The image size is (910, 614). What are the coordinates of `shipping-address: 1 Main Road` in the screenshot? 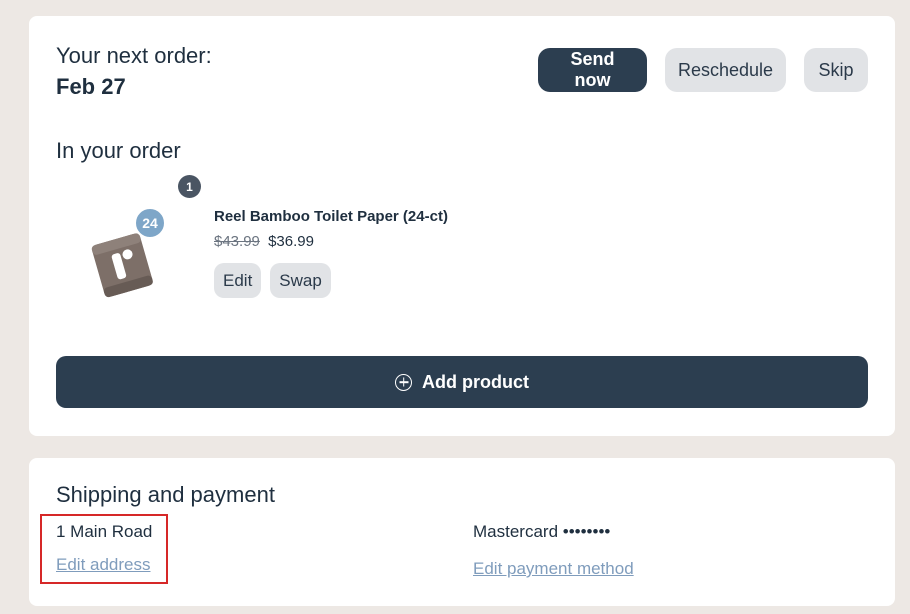 It's located at (104, 531).